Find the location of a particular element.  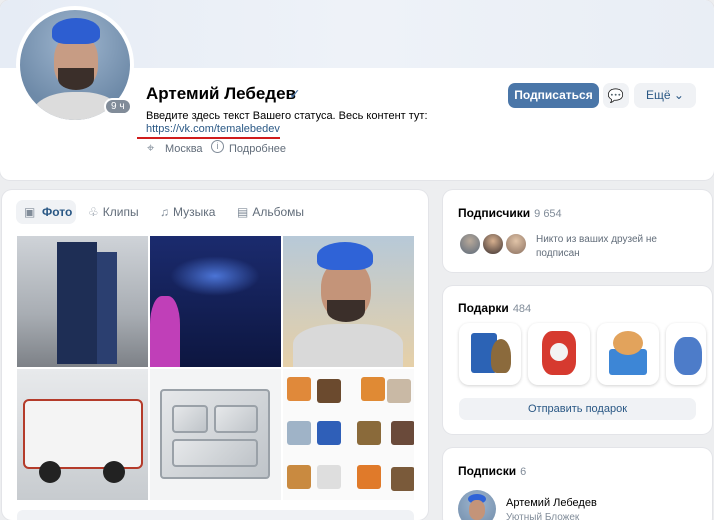

tab-music: ♫ Музыка is located at coordinates (187, 212).